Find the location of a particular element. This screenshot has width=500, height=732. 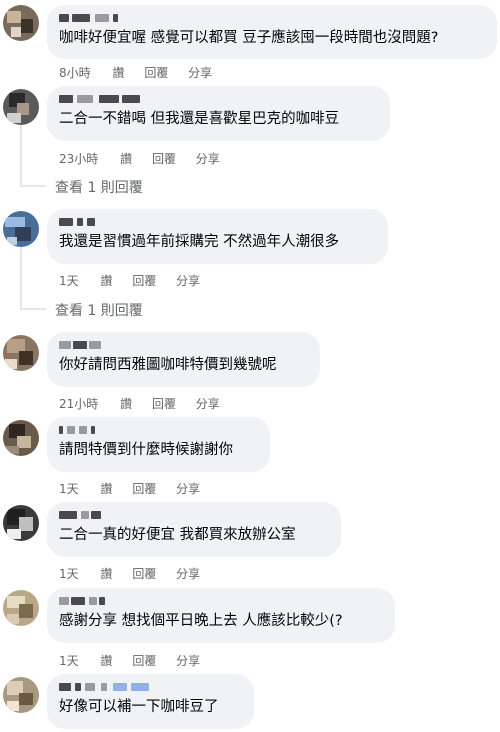

comment-text: 二合一不錯喝 但我還是喜歡星巴克的咖啡豆 is located at coordinates (199, 119).